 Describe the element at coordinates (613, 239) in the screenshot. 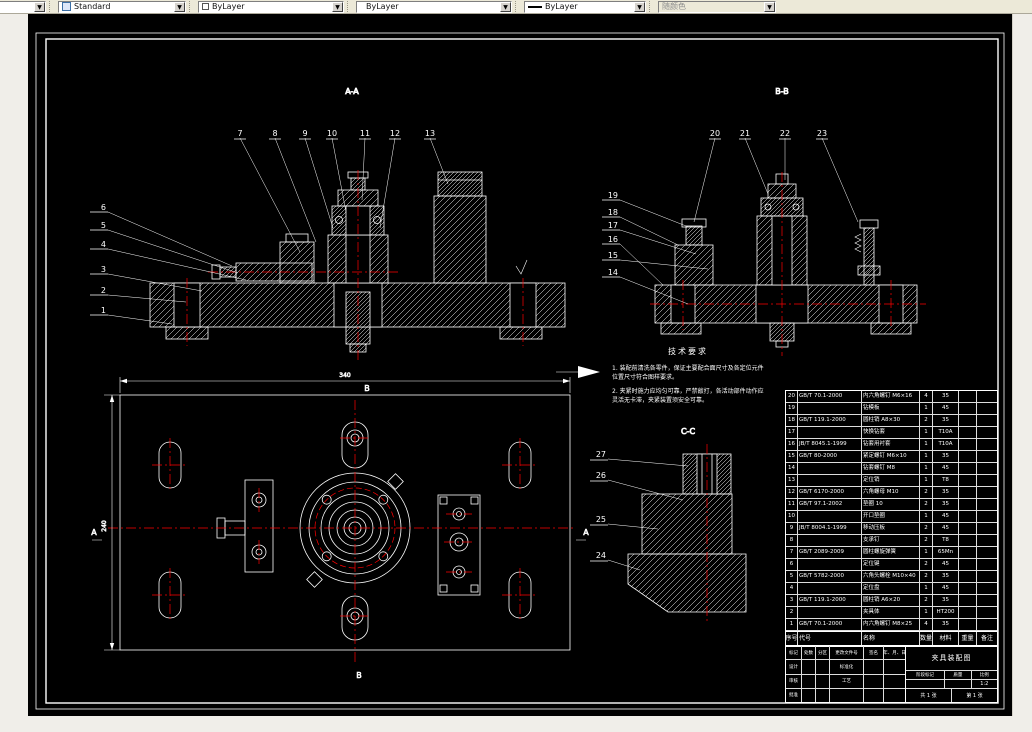

I see `balloon-16: 16` at that location.